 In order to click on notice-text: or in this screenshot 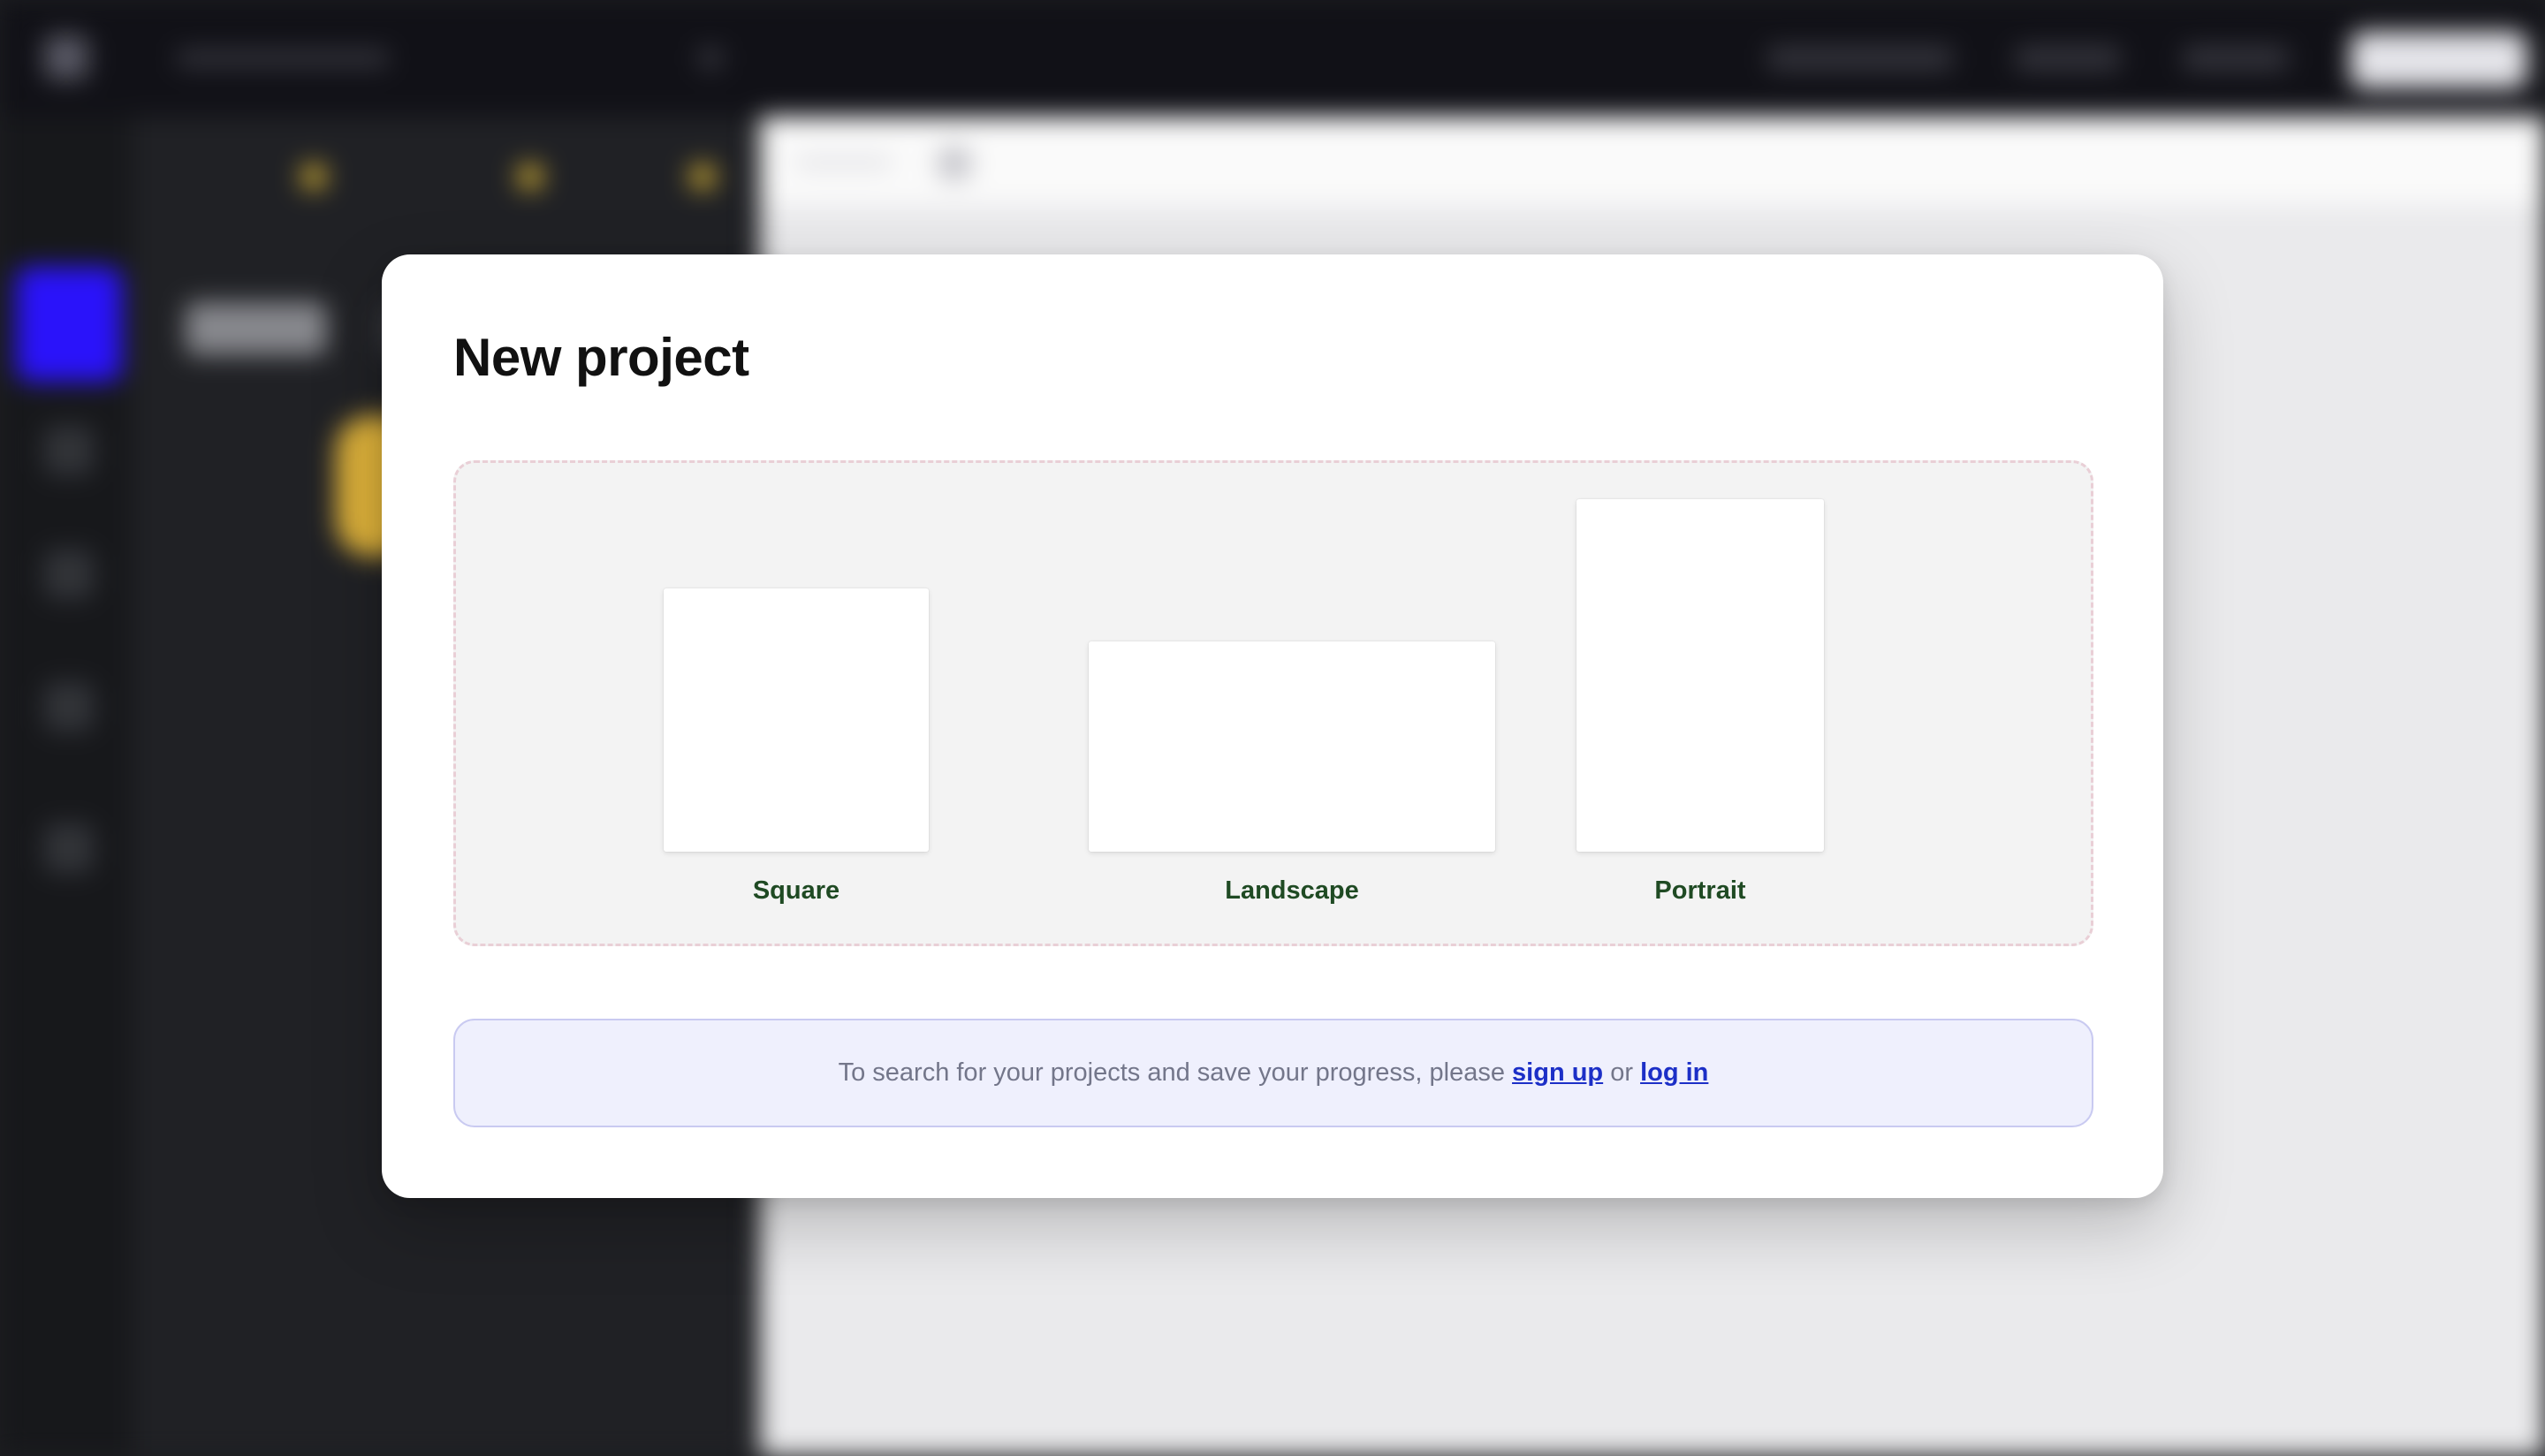, I will do `click(1622, 1072)`.